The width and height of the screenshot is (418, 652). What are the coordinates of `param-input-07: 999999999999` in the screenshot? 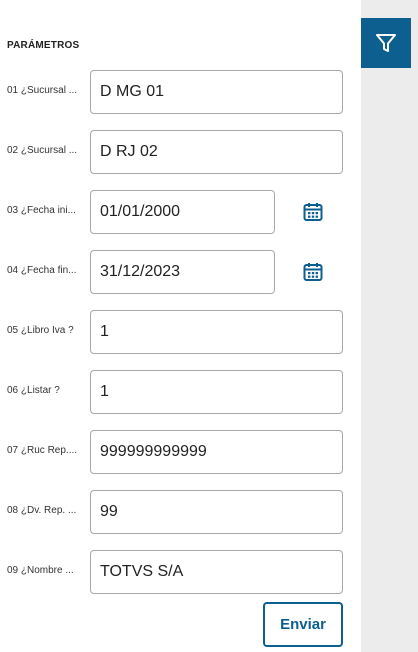 It's located at (216, 452).